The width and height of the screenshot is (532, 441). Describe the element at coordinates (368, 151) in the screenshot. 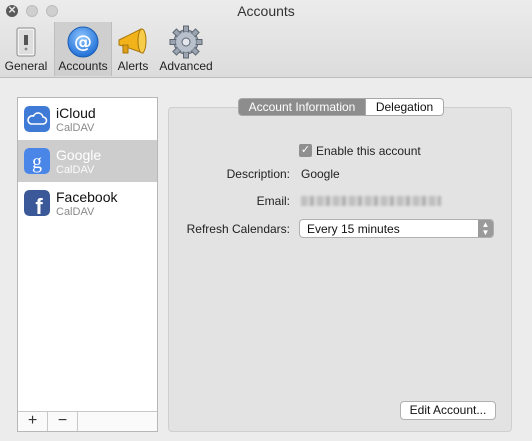

I see `enable-account-label: Enable this account` at that location.